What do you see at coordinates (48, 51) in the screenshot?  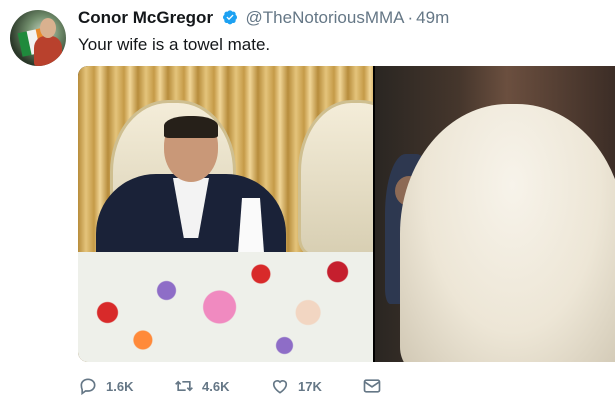 I see `avatar-figure-body` at bounding box center [48, 51].